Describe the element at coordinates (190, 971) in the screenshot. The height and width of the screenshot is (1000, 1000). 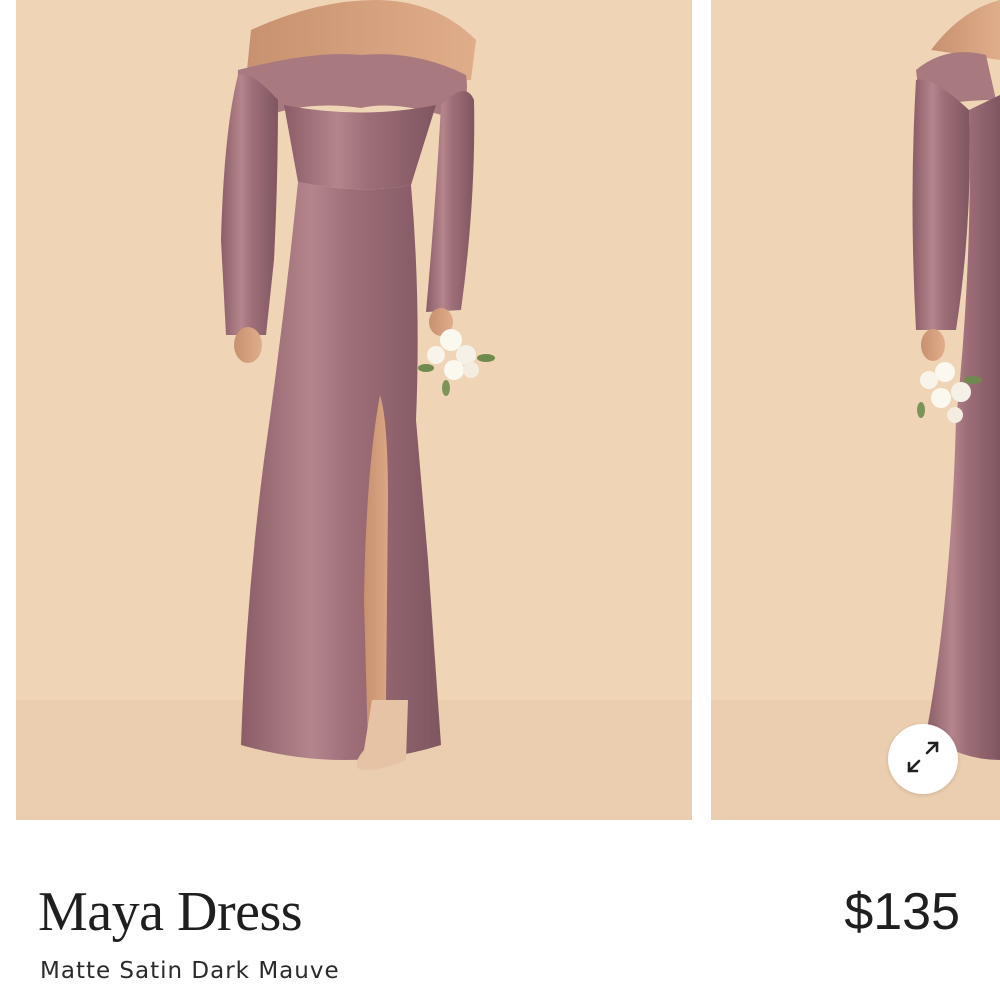
I see `product-variant: Matte Satin Dark Mauve` at that location.